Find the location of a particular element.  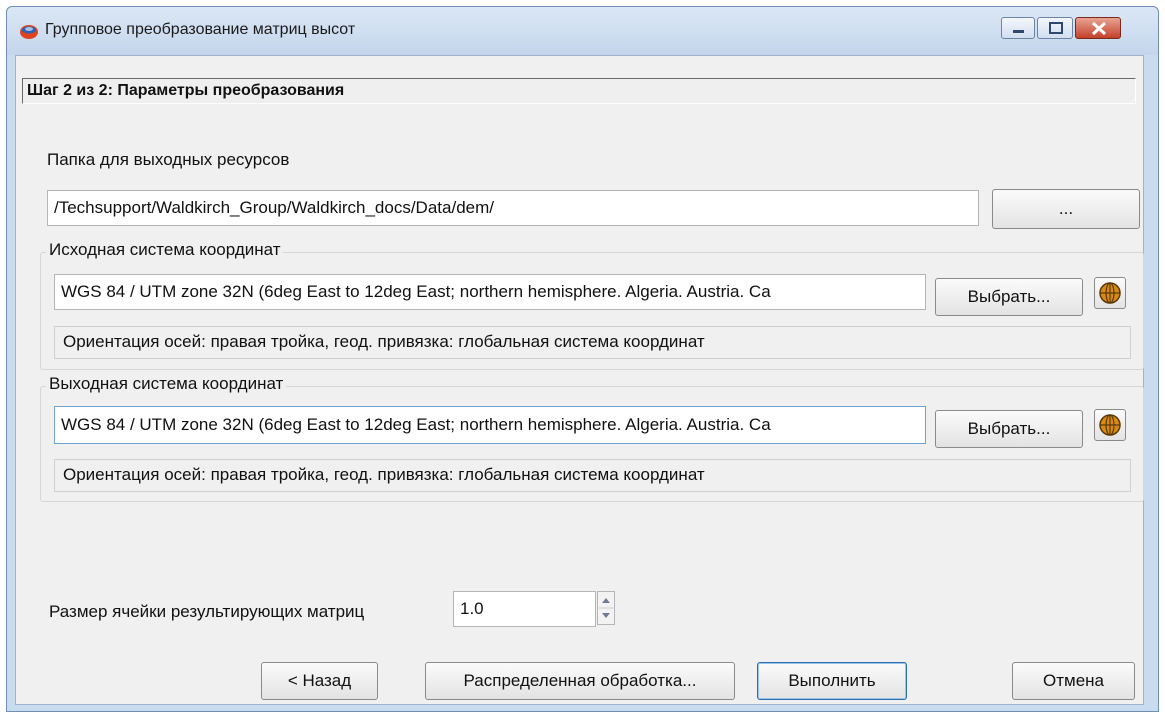

back-button: < Назад is located at coordinates (319, 681).